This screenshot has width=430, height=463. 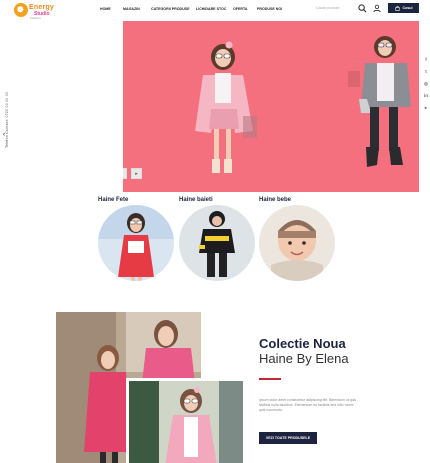 I want to click on logo-mark-icon, so click(x=21, y=10).